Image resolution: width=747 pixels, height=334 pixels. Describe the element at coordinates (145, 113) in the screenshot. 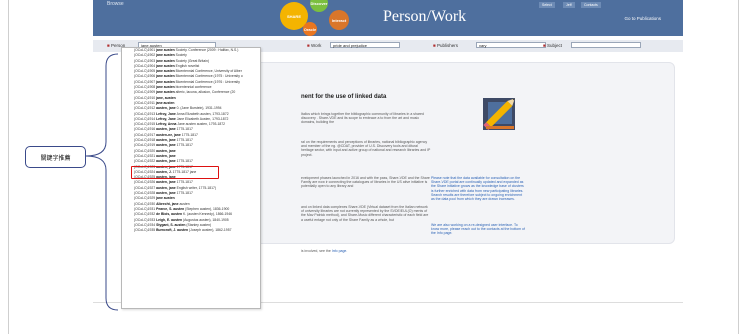

I see `autocomplete-item-id: (OCoLC)1913` at that location.